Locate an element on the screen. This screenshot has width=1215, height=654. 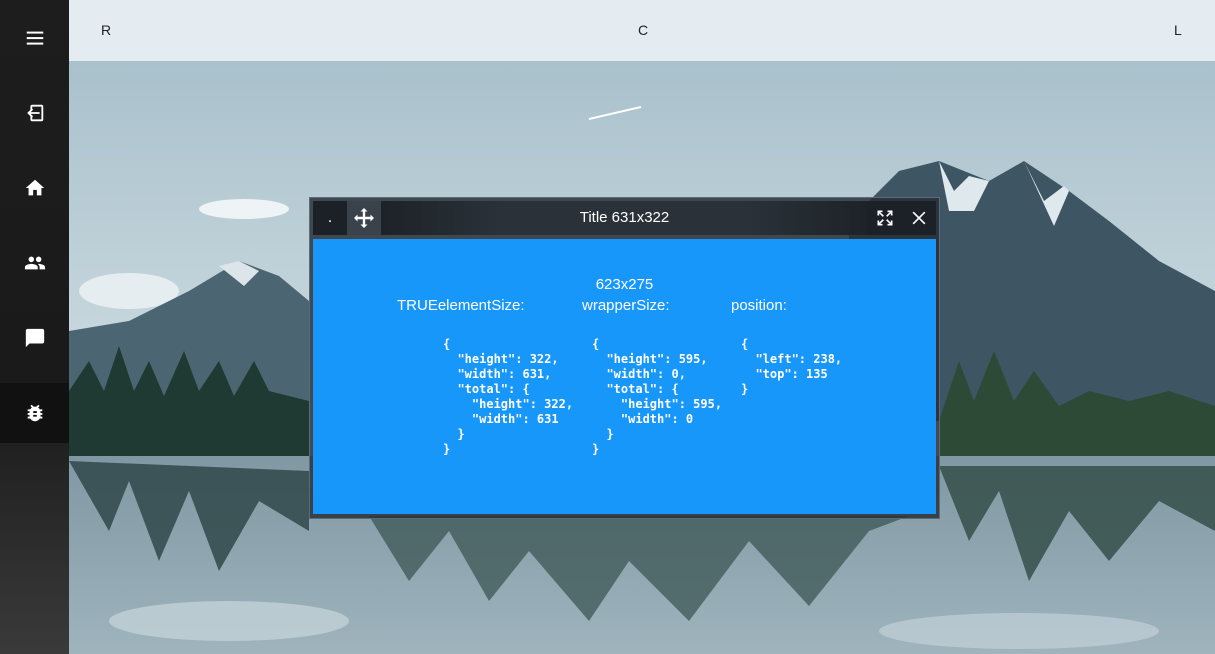
exit-icon is located at coordinates (34, 113).